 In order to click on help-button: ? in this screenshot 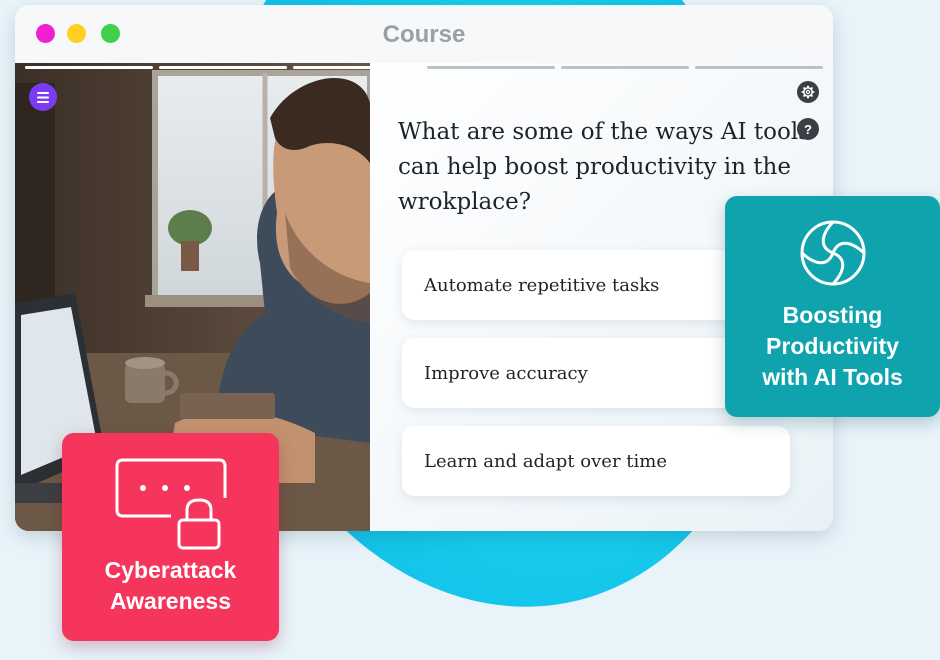, I will do `click(808, 129)`.